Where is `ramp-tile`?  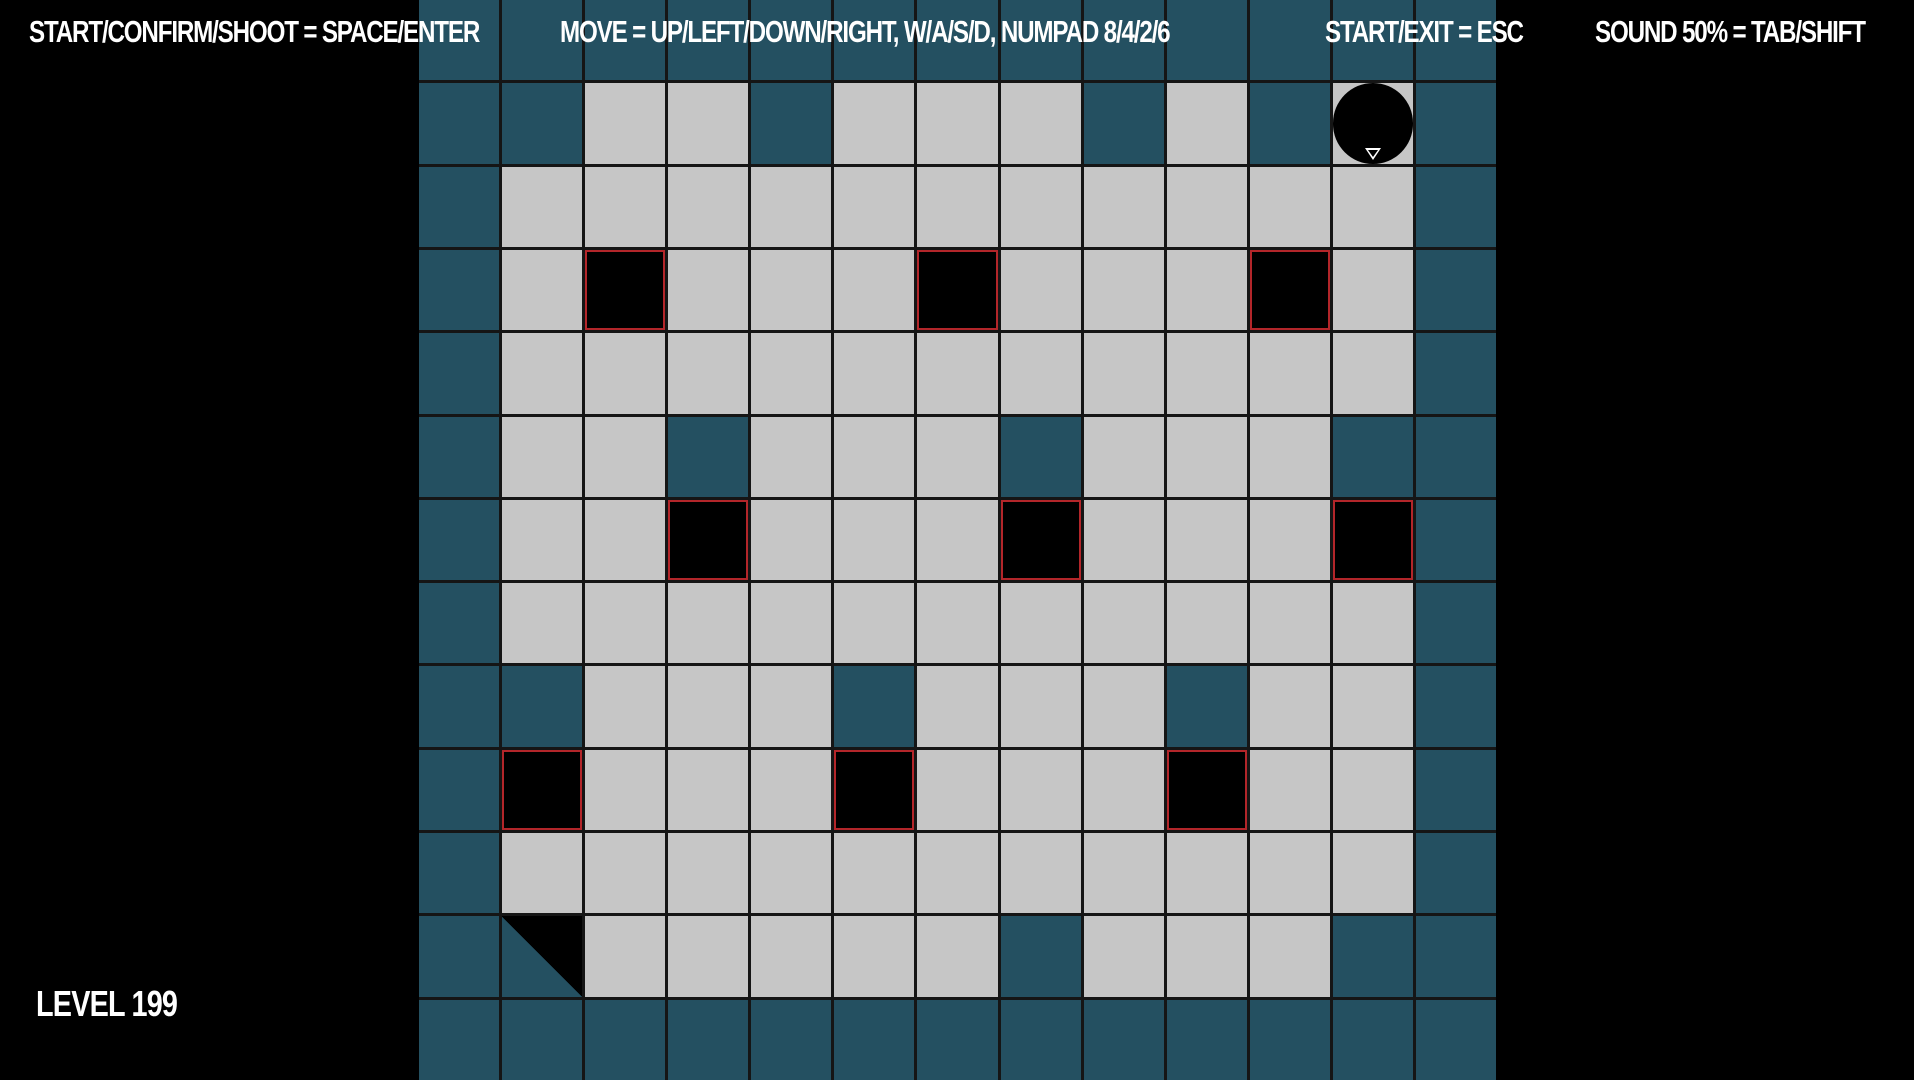 ramp-tile is located at coordinates (542, 956).